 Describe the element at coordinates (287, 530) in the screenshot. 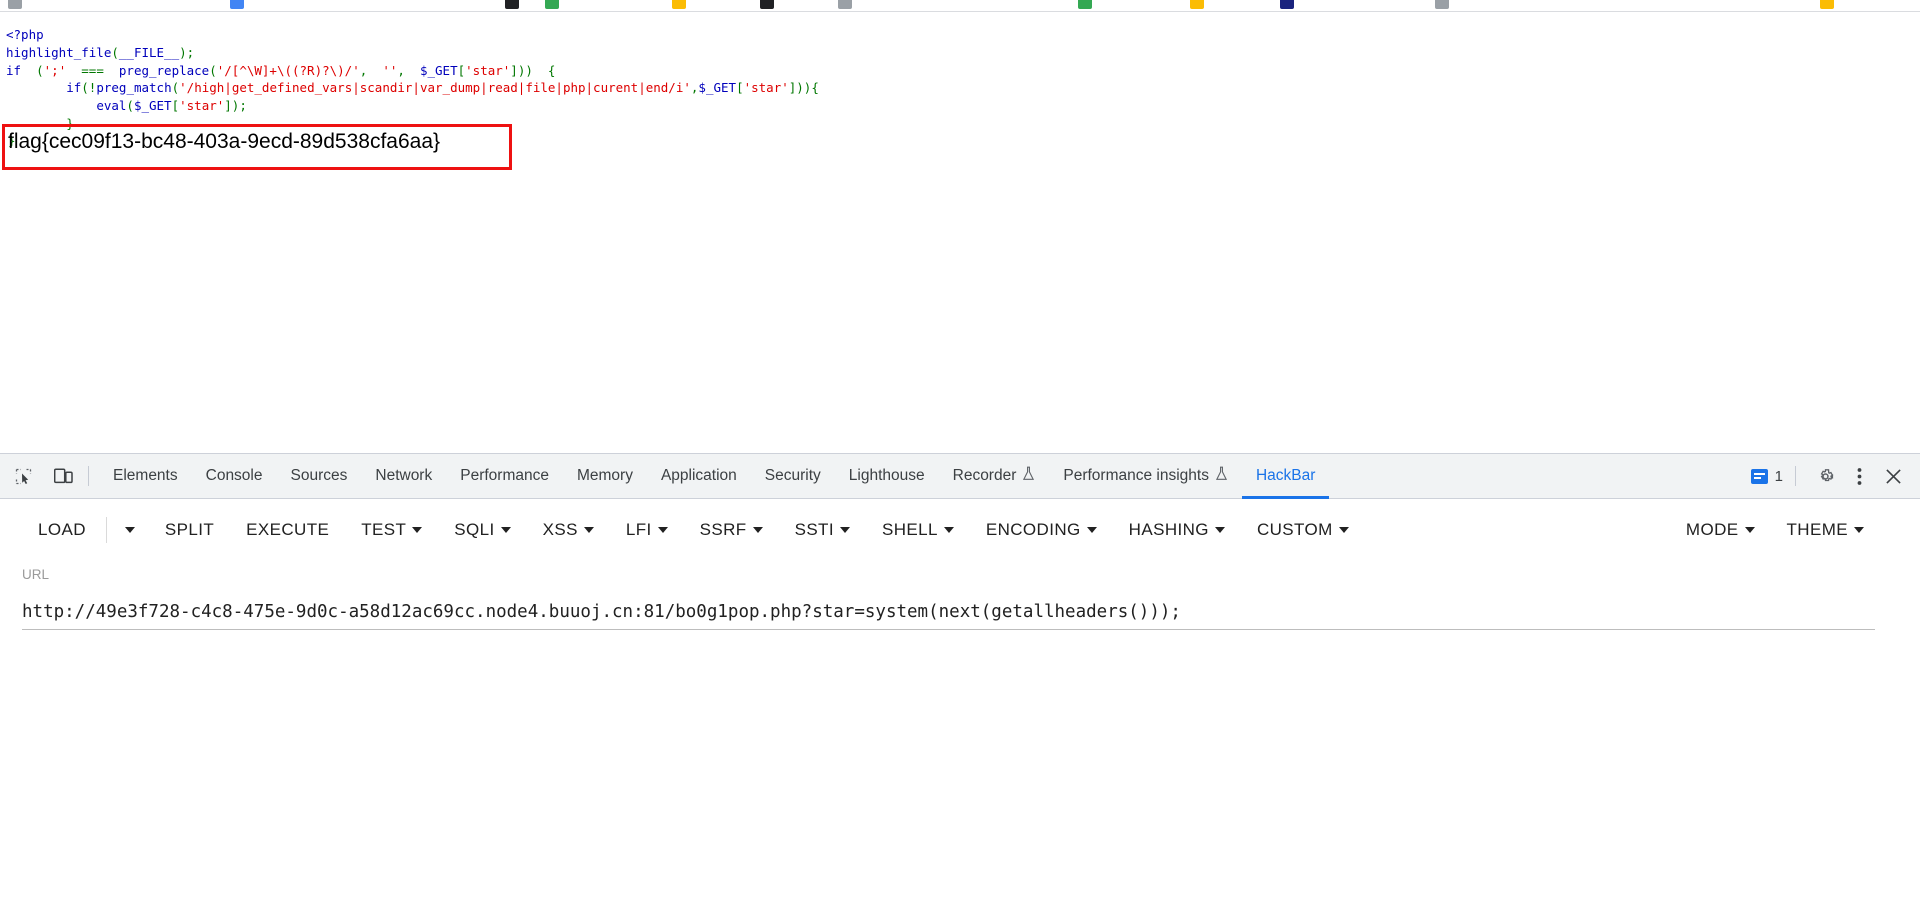

I see `hackbar-execute-button: EXECUTE` at that location.